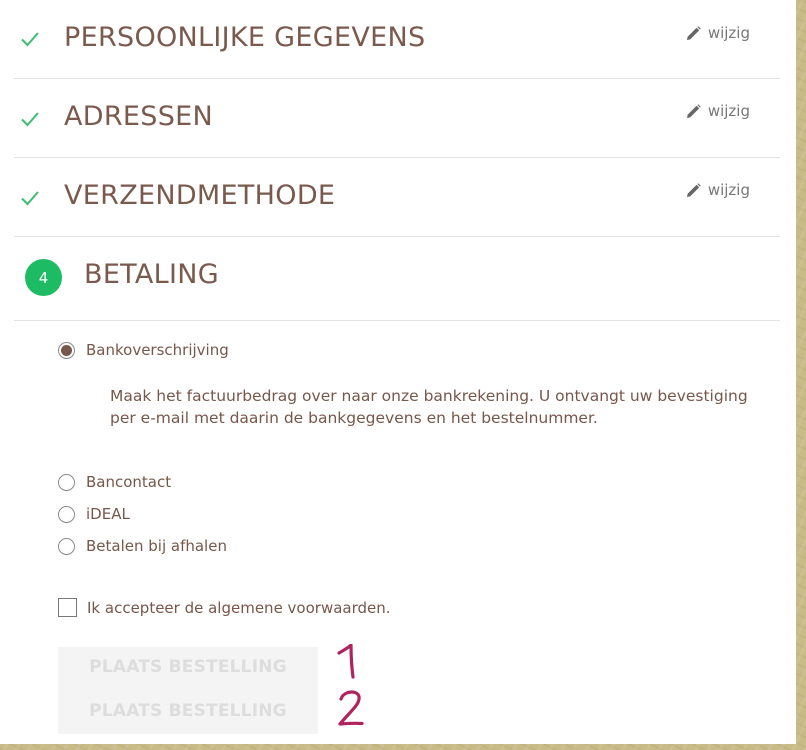 Image resolution: width=806 pixels, height=750 pixels. I want to click on edit-addresses-link: wijzig, so click(718, 111).